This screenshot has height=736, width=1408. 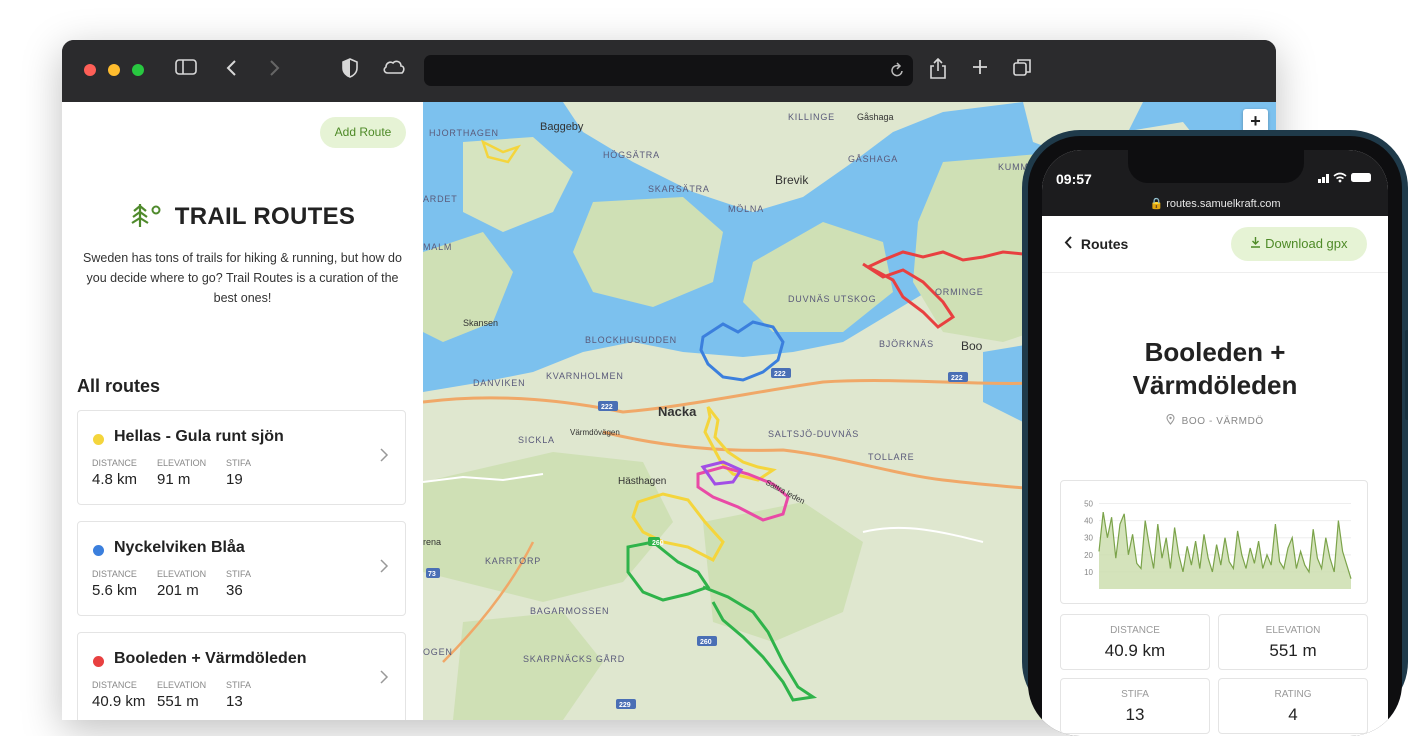 What do you see at coordinates (1088, 555) in the screenshot?
I see `y-tick-label: 20` at bounding box center [1088, 555].